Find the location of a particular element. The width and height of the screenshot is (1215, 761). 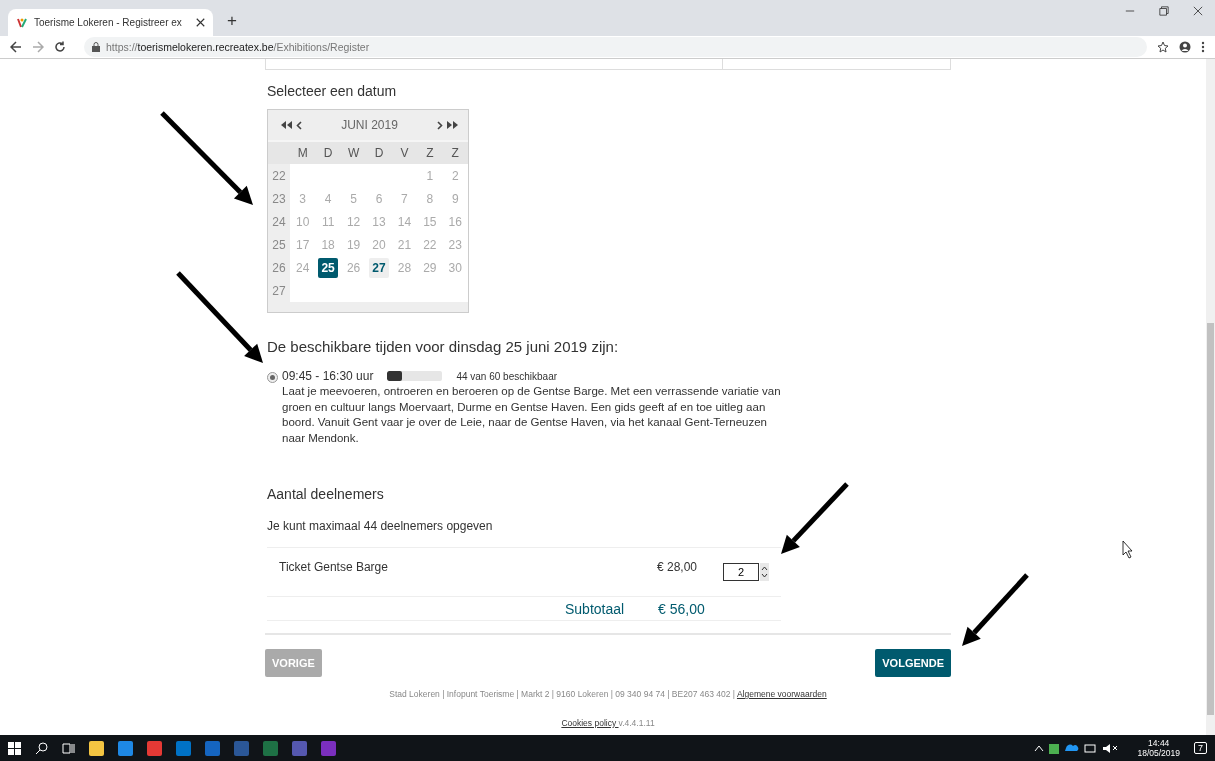

week-number: 23 is located at coordinates (279, 199).